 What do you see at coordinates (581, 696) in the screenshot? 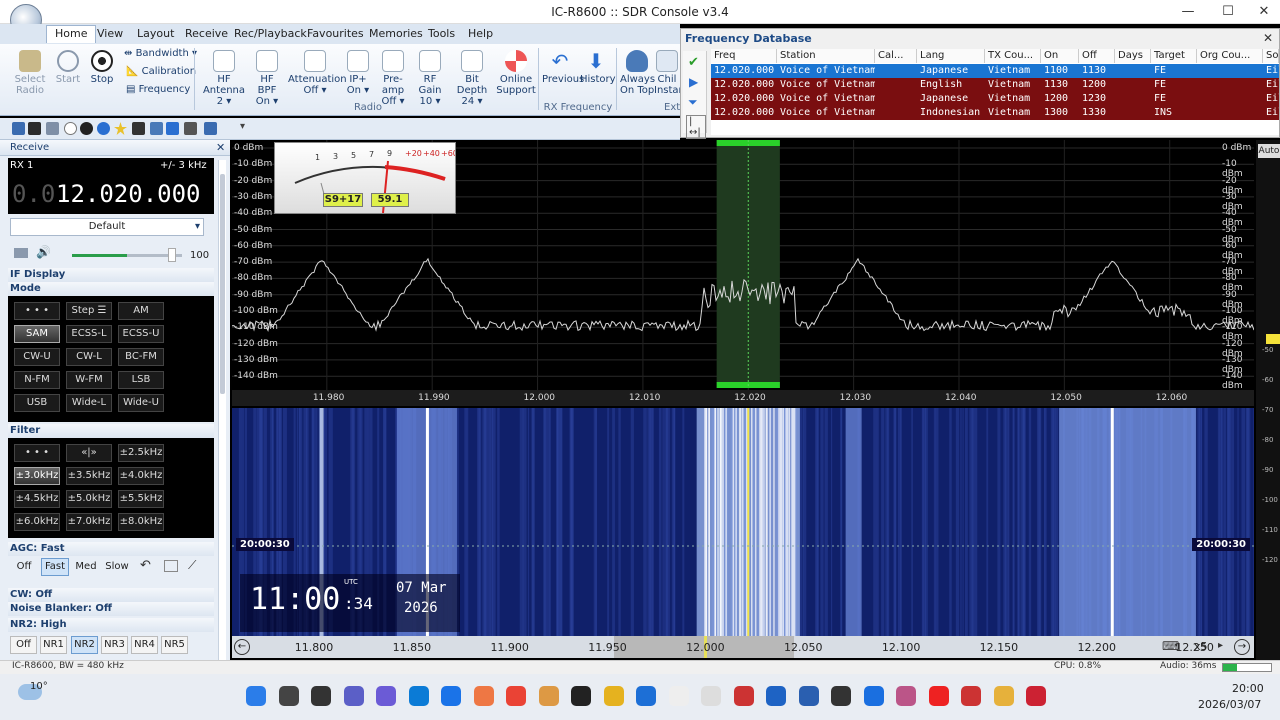
I see `record-app-icon` at bounding box center [581, 696].